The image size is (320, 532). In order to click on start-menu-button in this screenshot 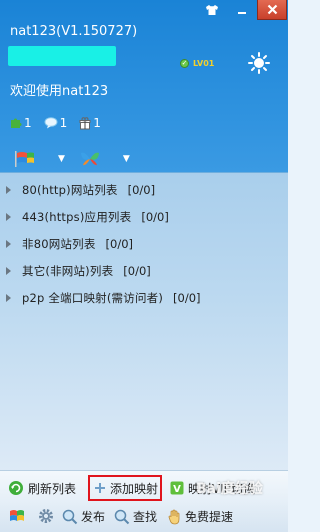, I will do `click(17, 516)`.